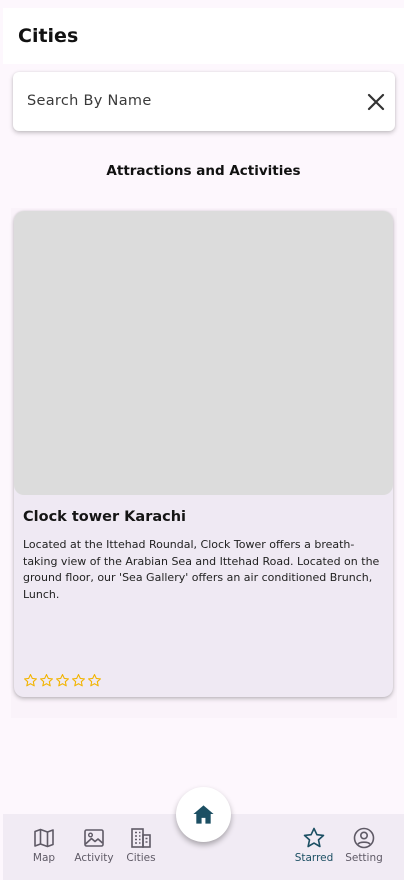 This screenshot has height=880, width=404. What do you see at coordinates (141, 838) in the screenshot?
I see `building-icon` at bounding box center [141, 838].